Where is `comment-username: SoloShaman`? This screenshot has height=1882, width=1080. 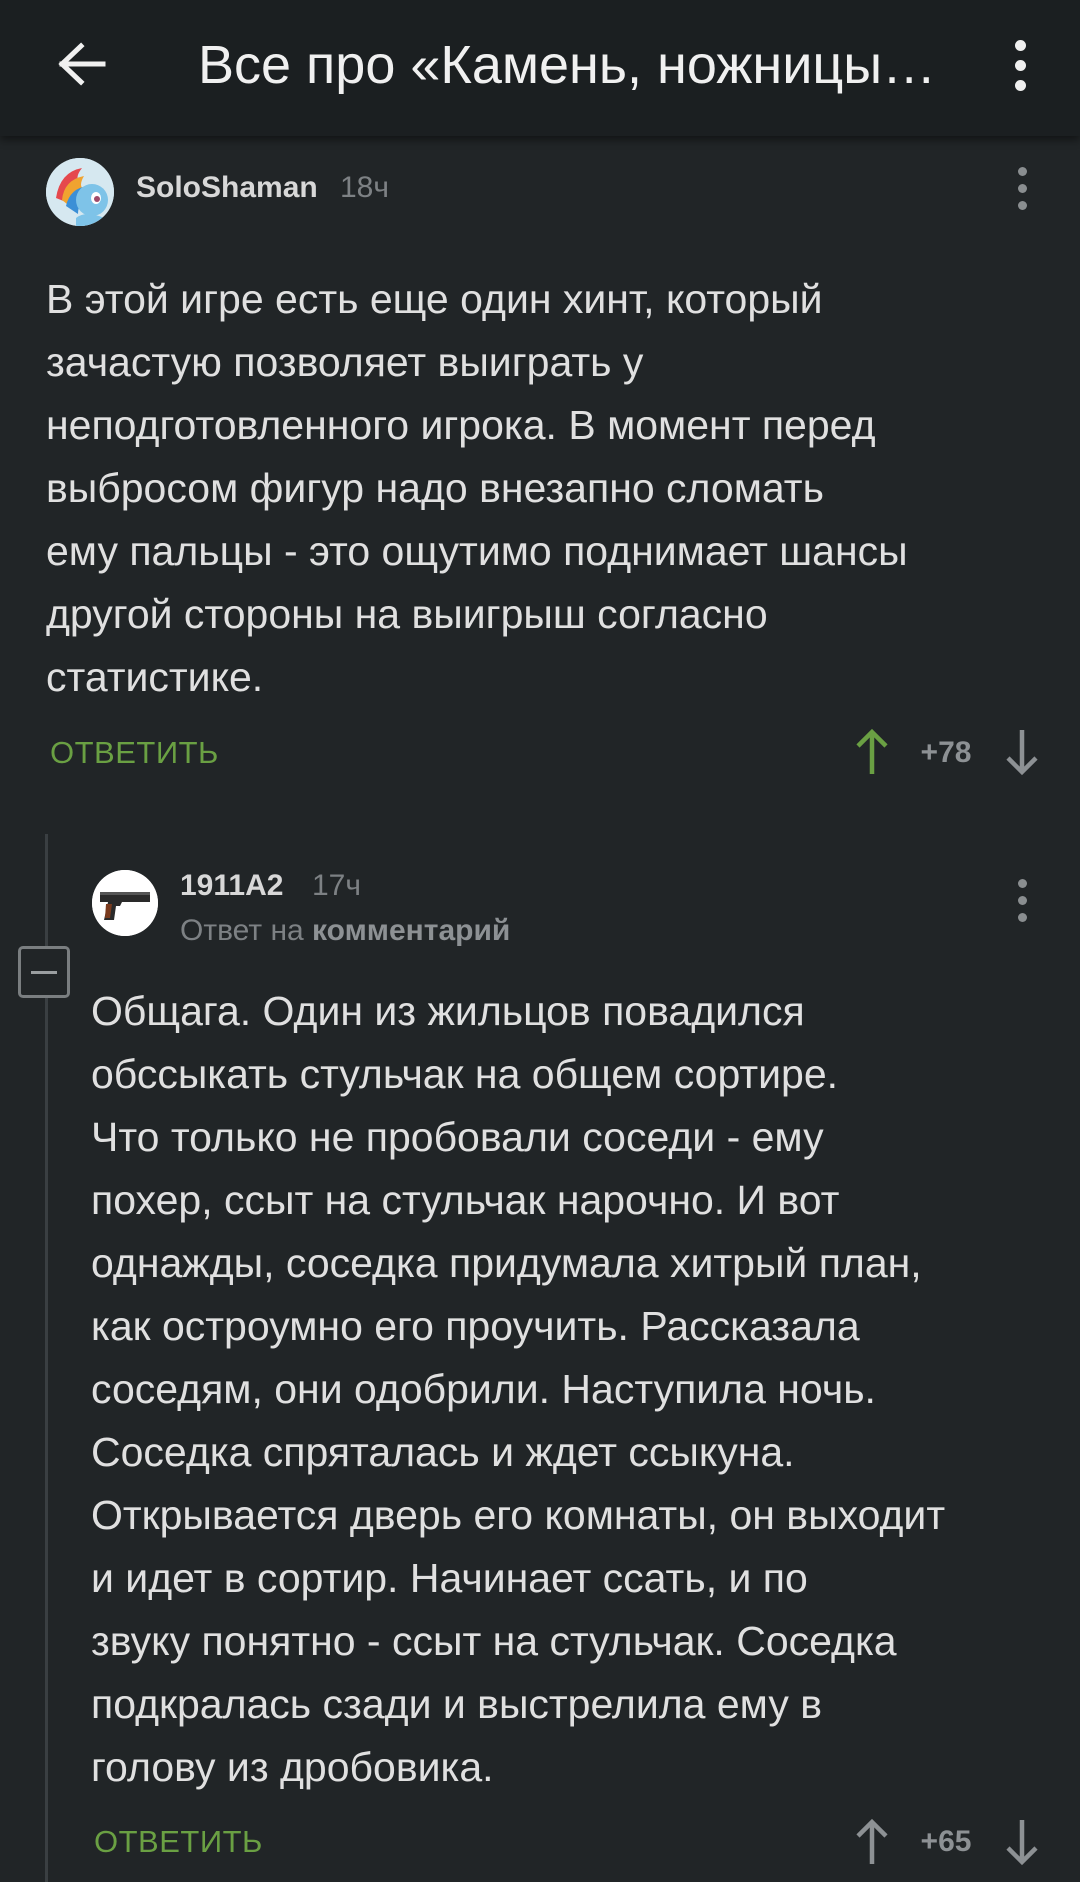 comment-username: SoloShaman is located at coordinates (227, 188).